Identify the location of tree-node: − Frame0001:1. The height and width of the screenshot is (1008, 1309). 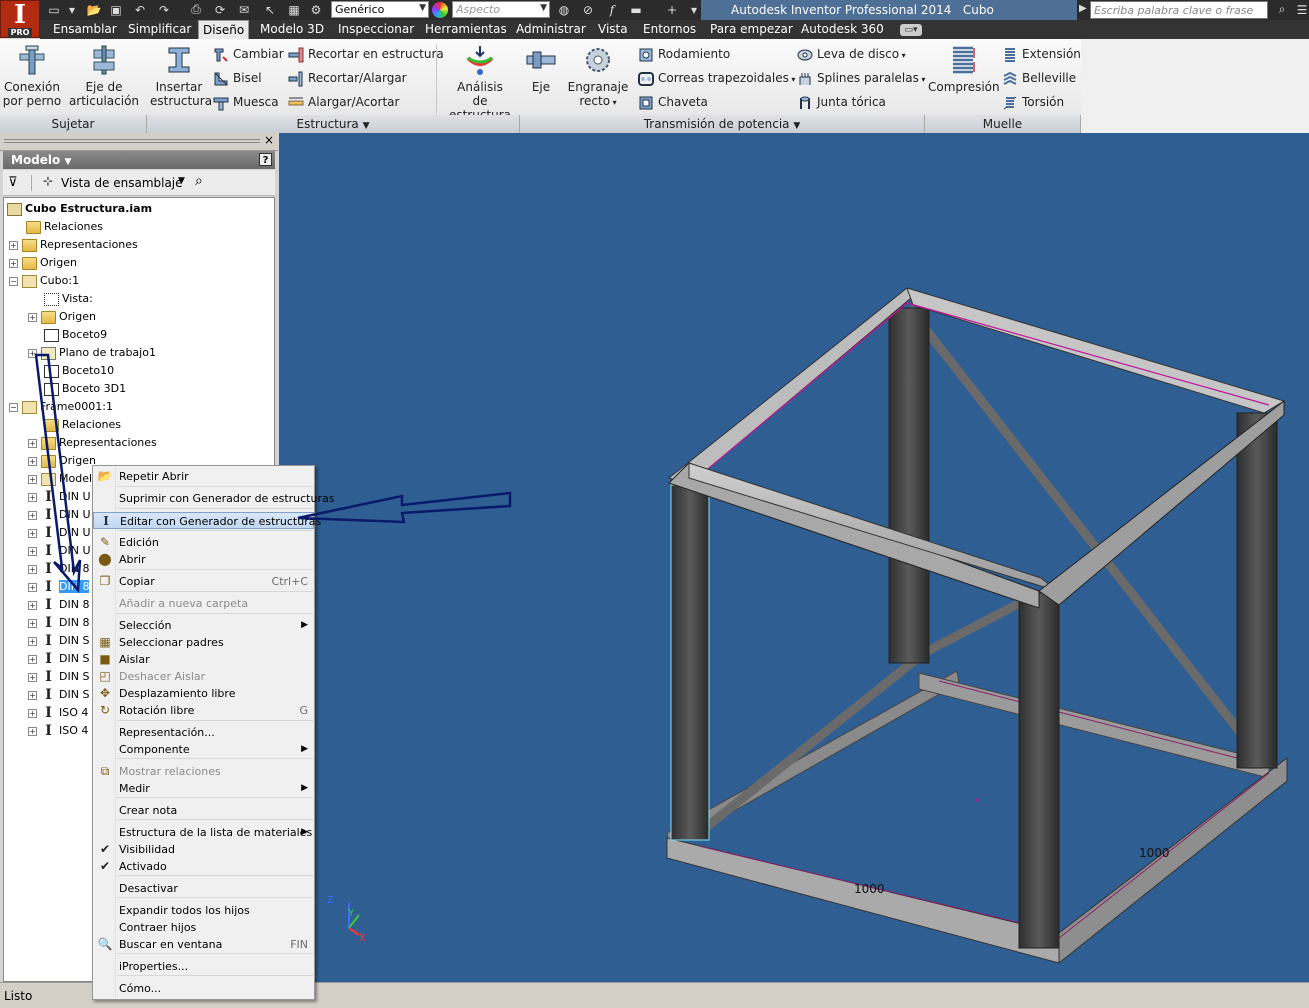
(61, 407).